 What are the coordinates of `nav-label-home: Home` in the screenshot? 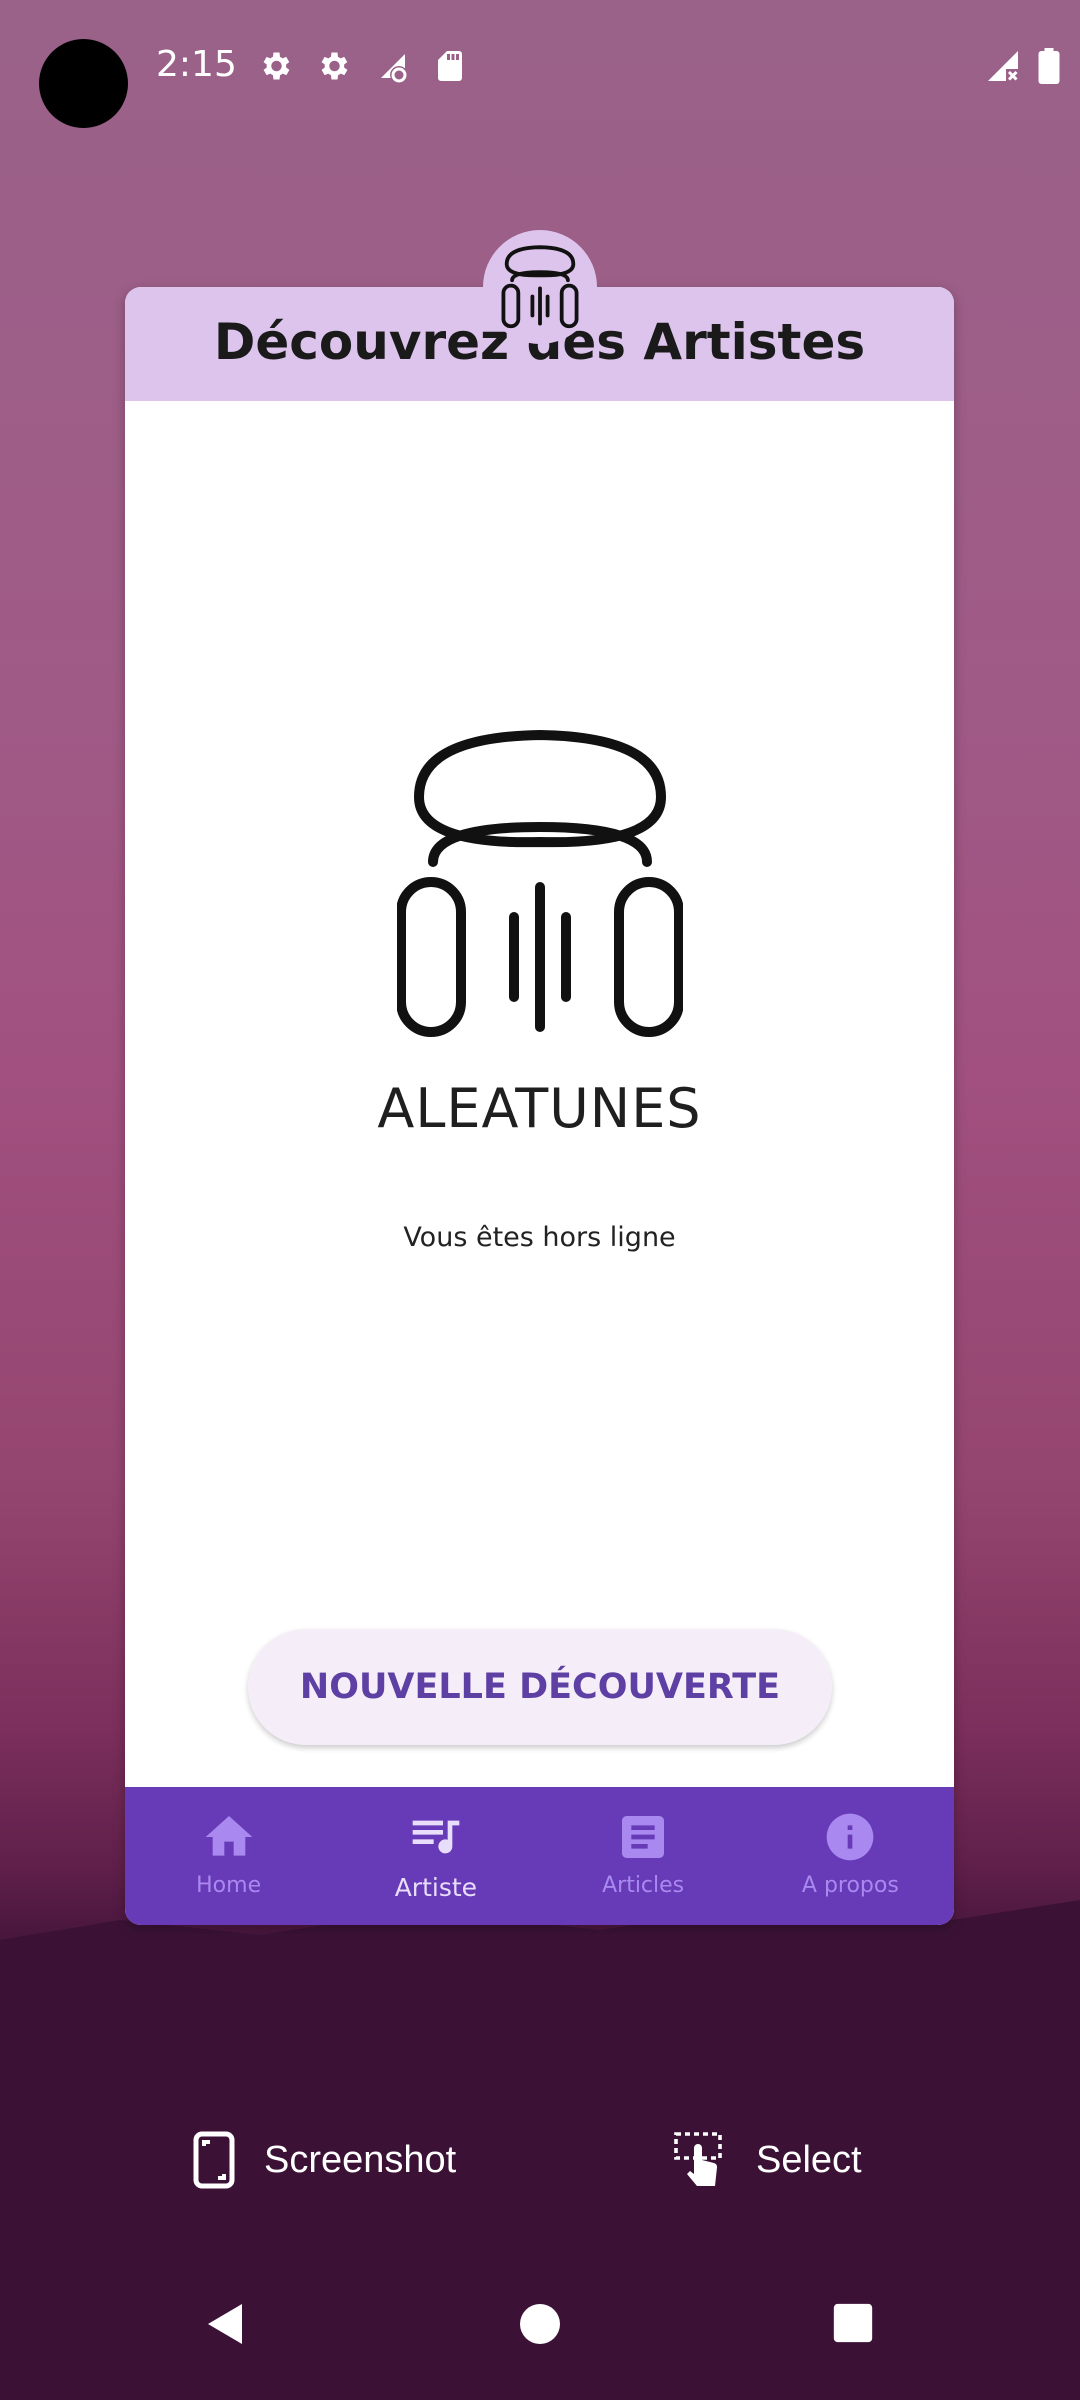 It's located at (229, 1885).